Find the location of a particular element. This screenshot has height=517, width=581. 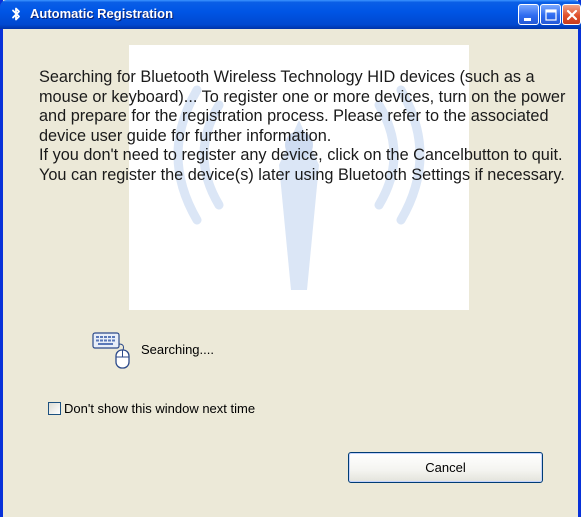

minimize-button is located at coordinates (528, 14).